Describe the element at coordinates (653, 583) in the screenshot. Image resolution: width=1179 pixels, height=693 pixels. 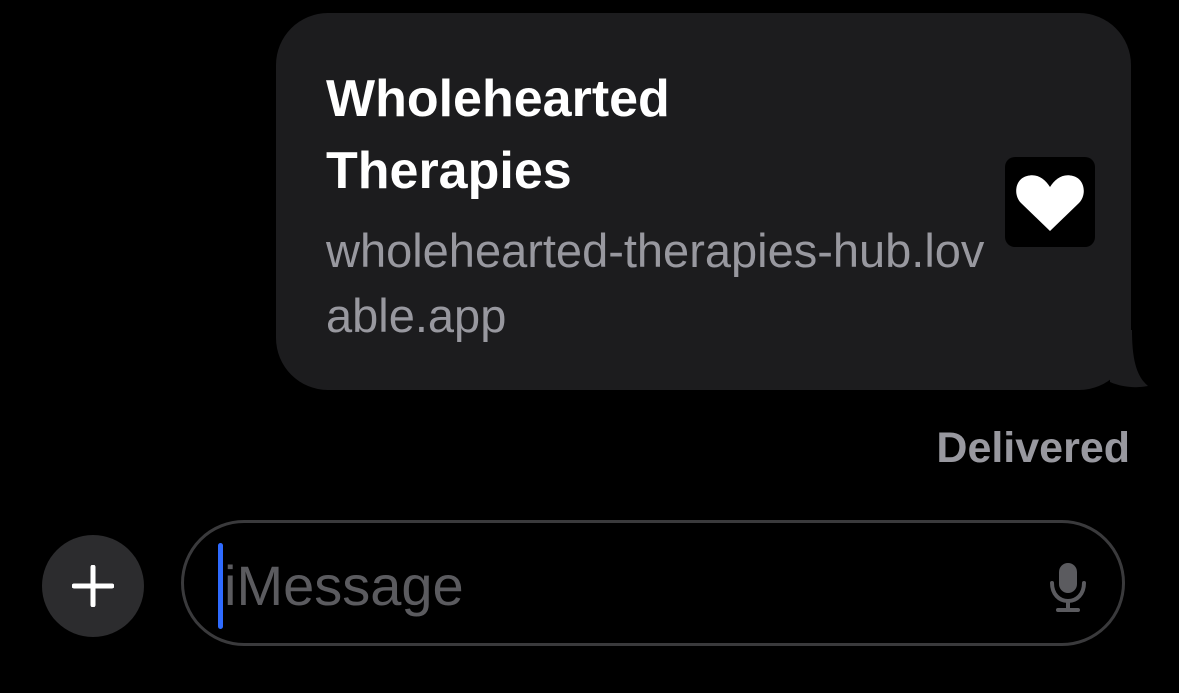
I see `message-input: iMessage` at that location.